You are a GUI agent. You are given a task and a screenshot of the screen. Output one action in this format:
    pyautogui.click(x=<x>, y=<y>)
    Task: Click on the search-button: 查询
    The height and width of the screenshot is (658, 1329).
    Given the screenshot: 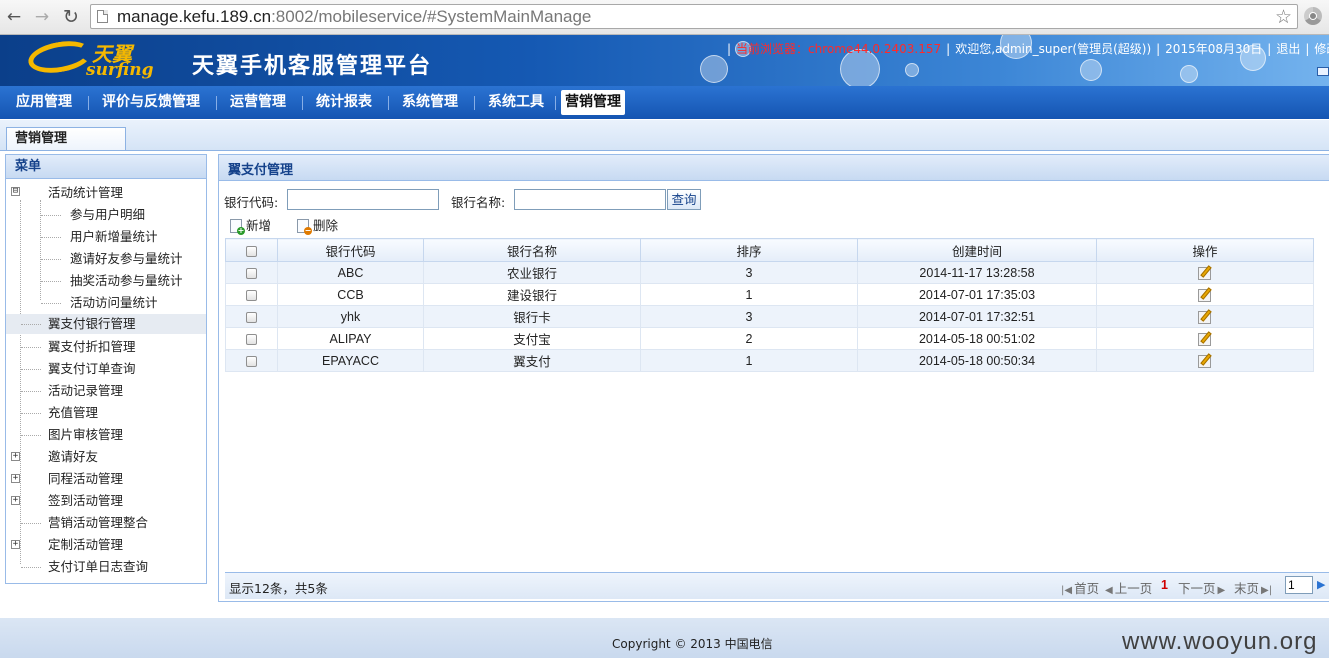 What is the action you would take?
    pyautogui.click(x=684, y=199)
    